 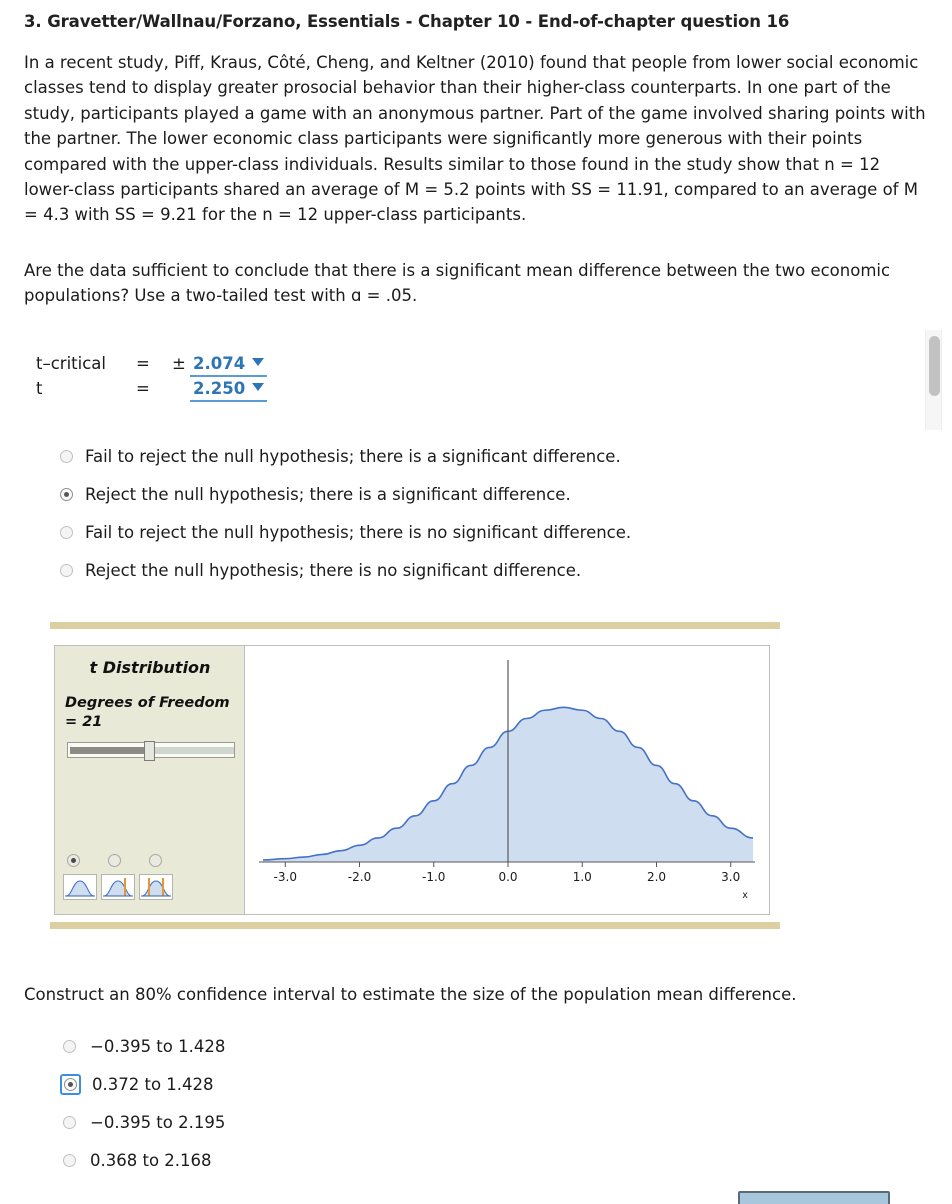 I want to click on statistics-readout: t–critical = ± 2.074 t = 2.250, so click(x=152, y=379).